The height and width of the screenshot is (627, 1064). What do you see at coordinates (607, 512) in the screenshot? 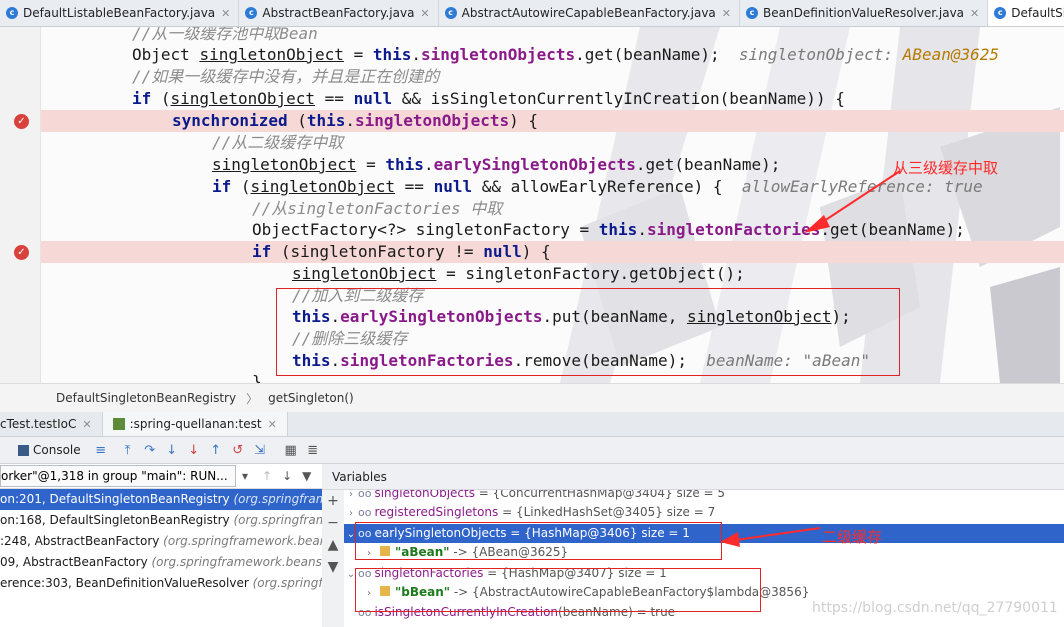
I see `variable-value: = {LinkedHashSet@3405} size = 7` at bounding box center [607, 512].